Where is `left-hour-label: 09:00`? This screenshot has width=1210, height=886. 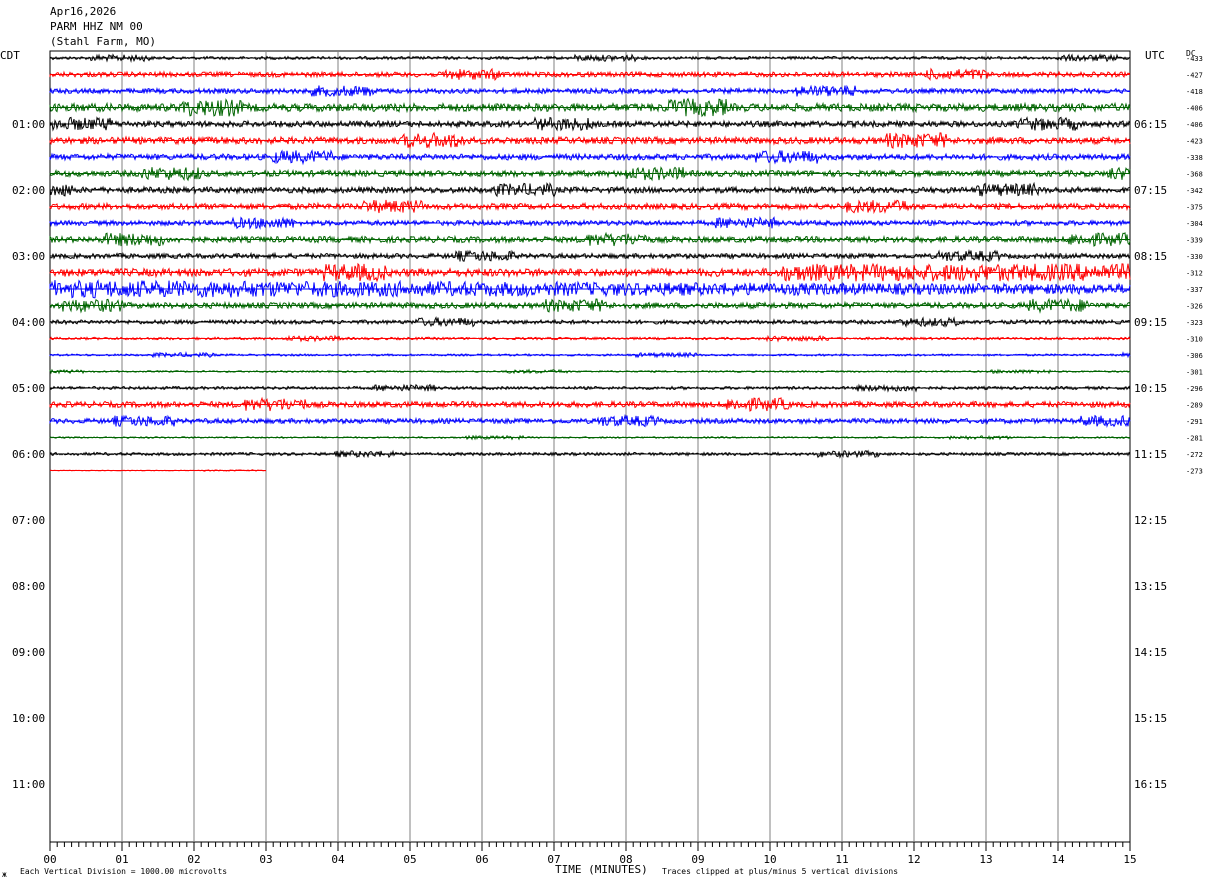 left-hour-label: 09:00 is located at coordinates (28, 652).